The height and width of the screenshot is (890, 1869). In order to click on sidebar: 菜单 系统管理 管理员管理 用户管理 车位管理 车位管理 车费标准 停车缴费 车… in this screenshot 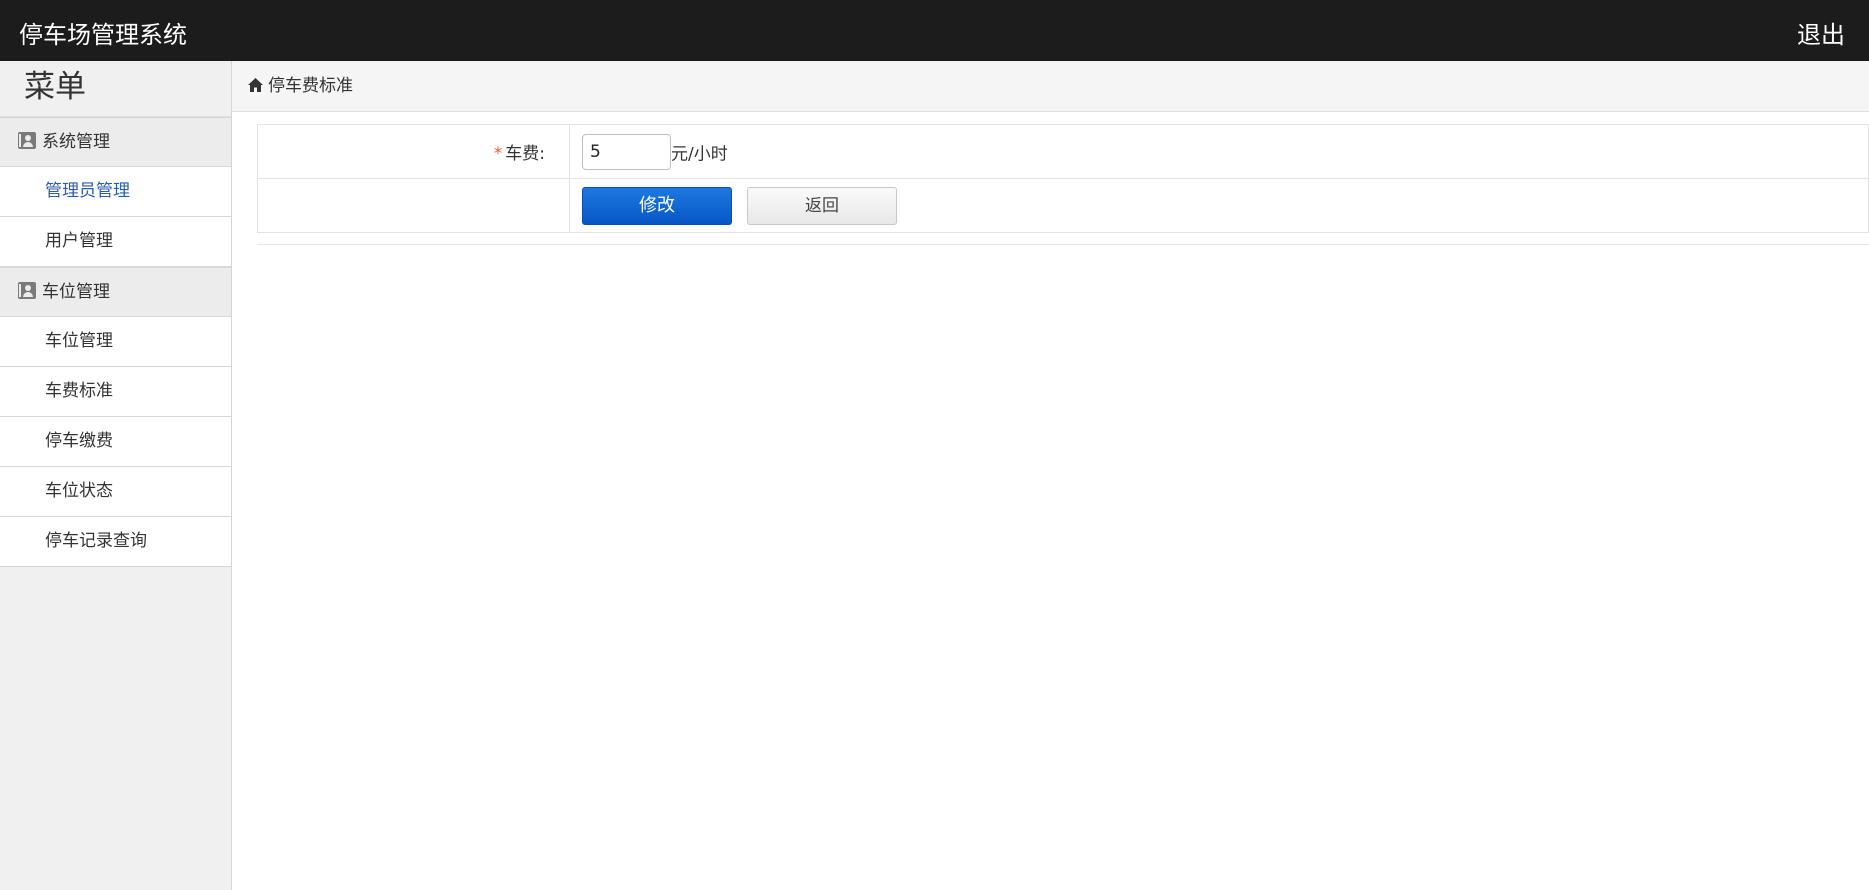, I will do `click(116, 475)`.